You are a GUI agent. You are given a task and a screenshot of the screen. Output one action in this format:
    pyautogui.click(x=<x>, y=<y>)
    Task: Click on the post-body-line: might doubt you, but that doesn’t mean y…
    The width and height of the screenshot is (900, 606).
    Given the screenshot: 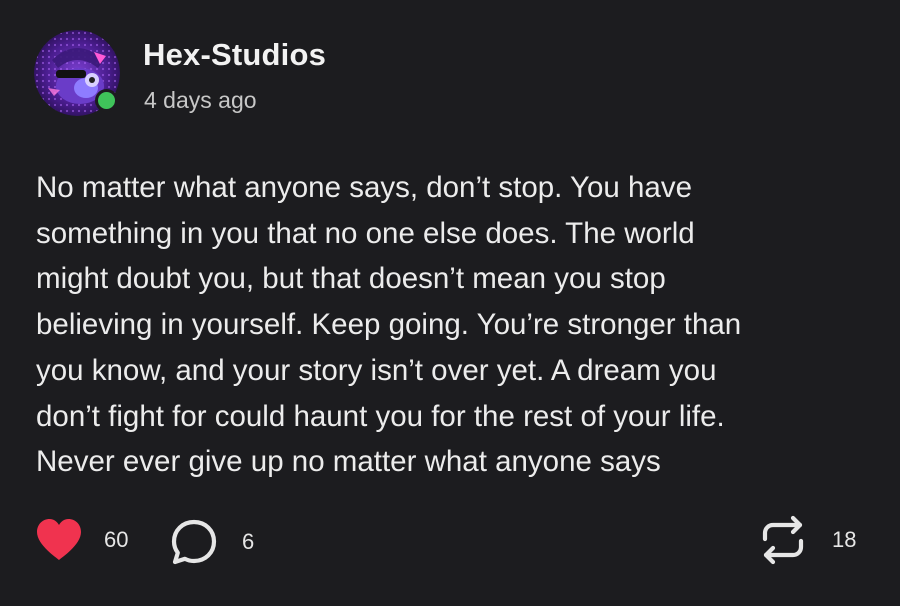 What is the action you would take?
    pyautogui.click(x=351, y=279)
    